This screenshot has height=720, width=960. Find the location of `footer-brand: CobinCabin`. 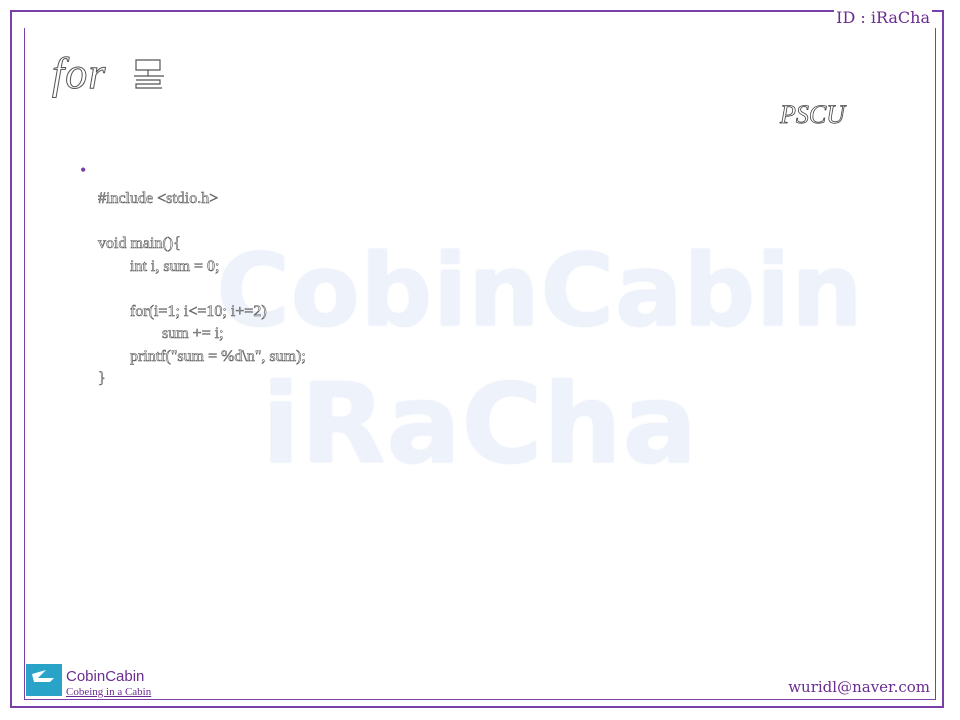

footer-brand: CobinCabin is located at coordinates (105, 676).